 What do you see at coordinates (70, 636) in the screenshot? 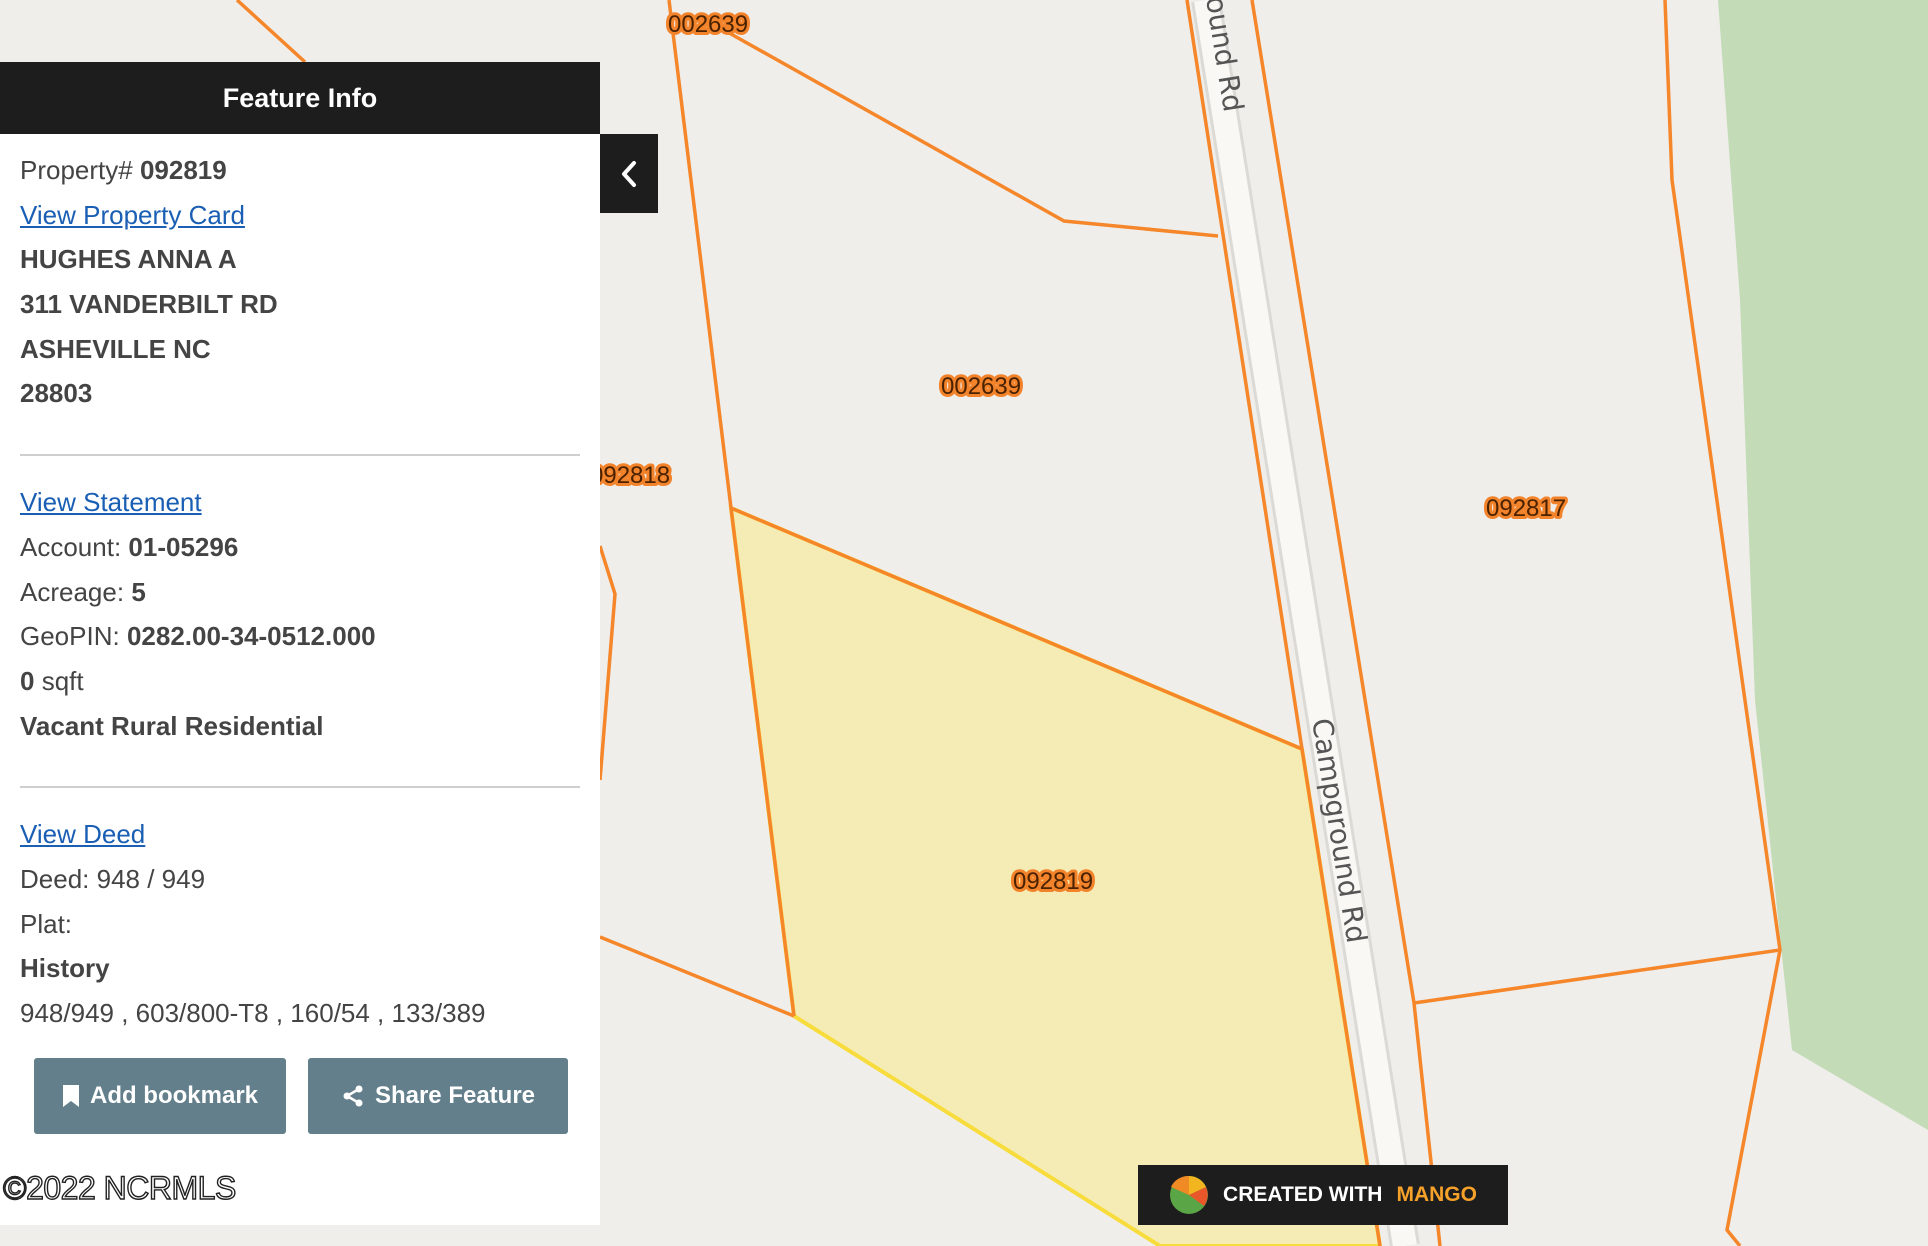
I see `geopin-label: GeoPIN:` at bounding box center [70, 636].